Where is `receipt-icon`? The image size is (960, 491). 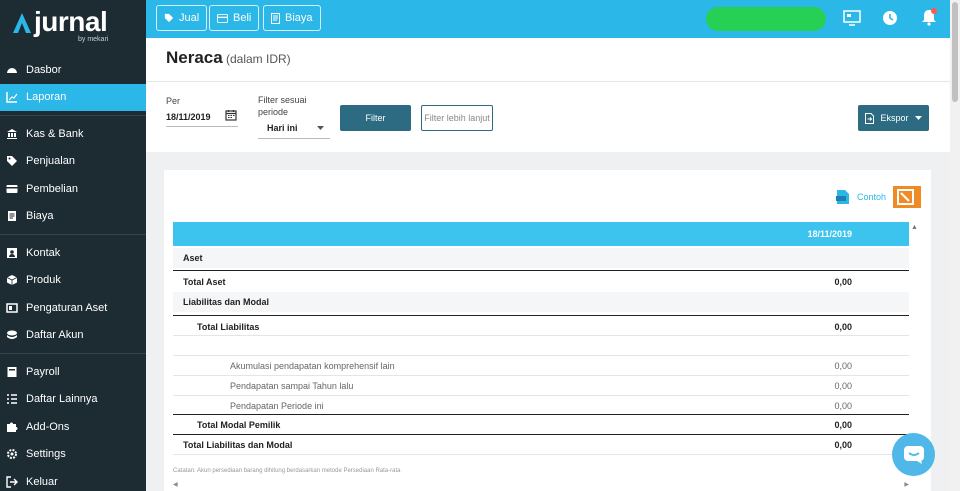
receipt-icon is located at coordinates (12, 216).